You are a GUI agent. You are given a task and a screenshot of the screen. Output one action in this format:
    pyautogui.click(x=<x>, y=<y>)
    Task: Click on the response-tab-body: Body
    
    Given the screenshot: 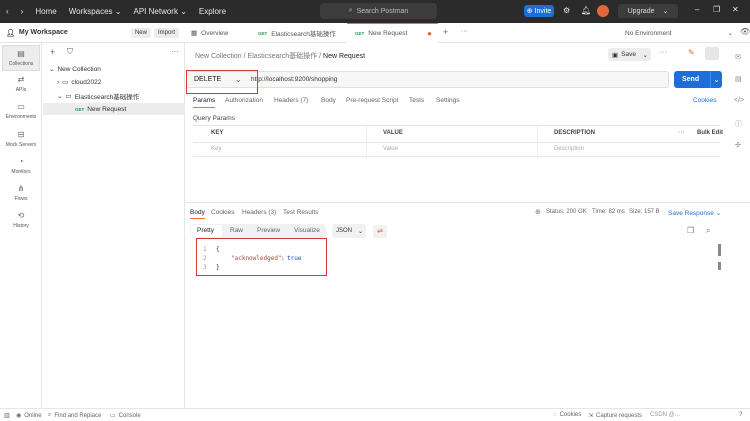 What is the action you would take?
    pyautogui.click(x=197, y=214)
    